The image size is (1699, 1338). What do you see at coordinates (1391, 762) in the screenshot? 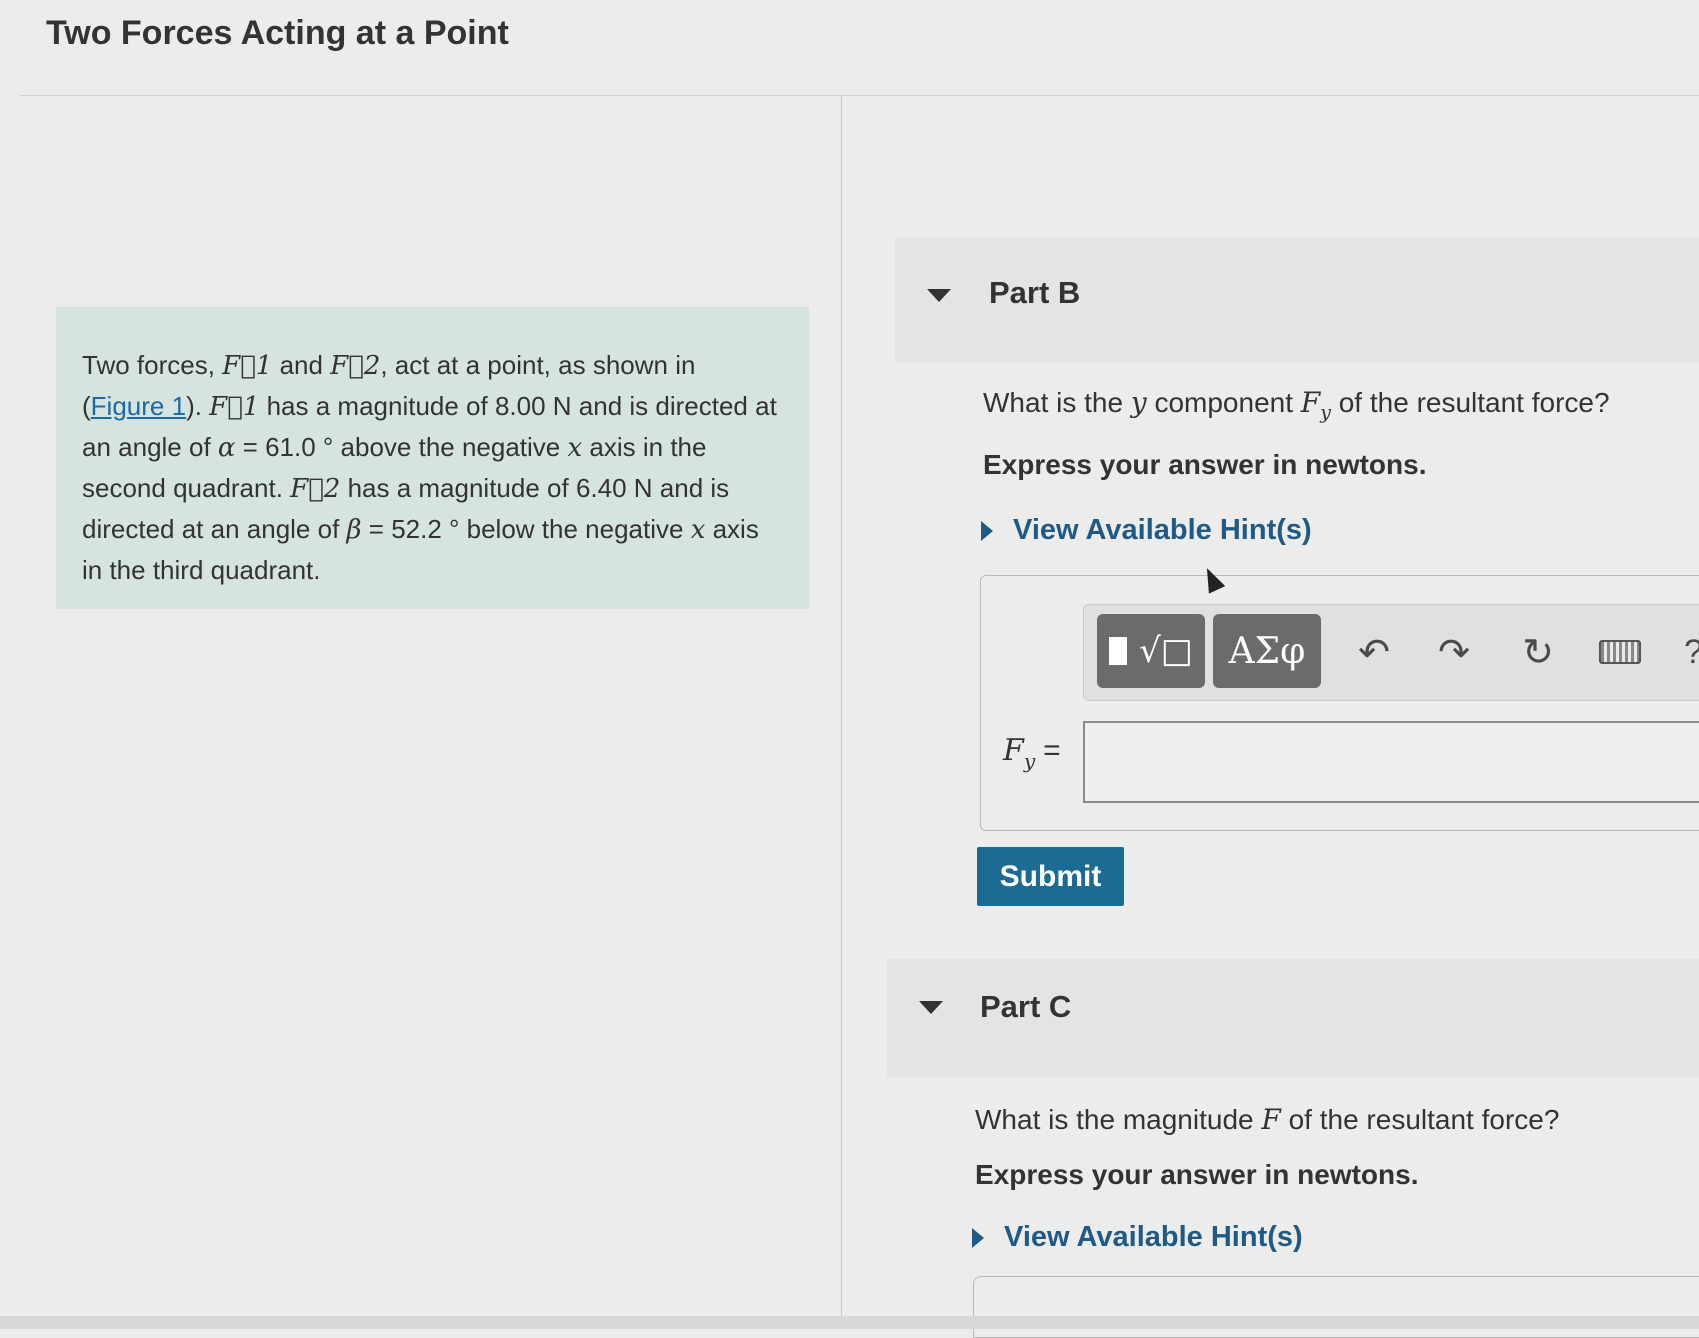
I see `fy-answer-input` at bounding box center [1391, 762].